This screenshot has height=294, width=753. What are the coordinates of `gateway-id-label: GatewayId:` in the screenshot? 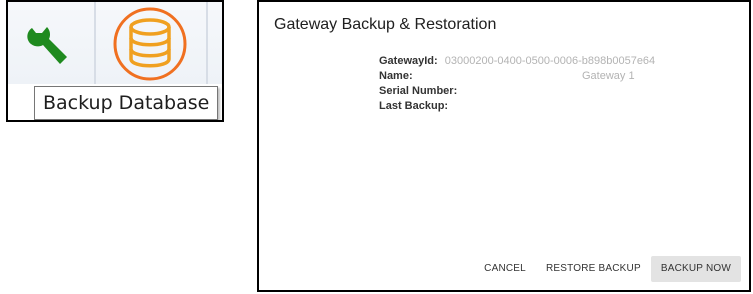 It's located at (408, 61).